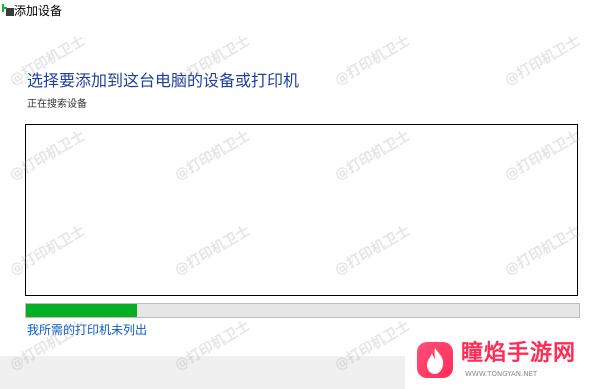 The width and height of the screenshot is (600, 389). What do you see at coordinates (163, 80) in the screenshot?
I see `page-heading: 选择要添加到这台电脑的设备或打印机` at bounding box center [163, 80].